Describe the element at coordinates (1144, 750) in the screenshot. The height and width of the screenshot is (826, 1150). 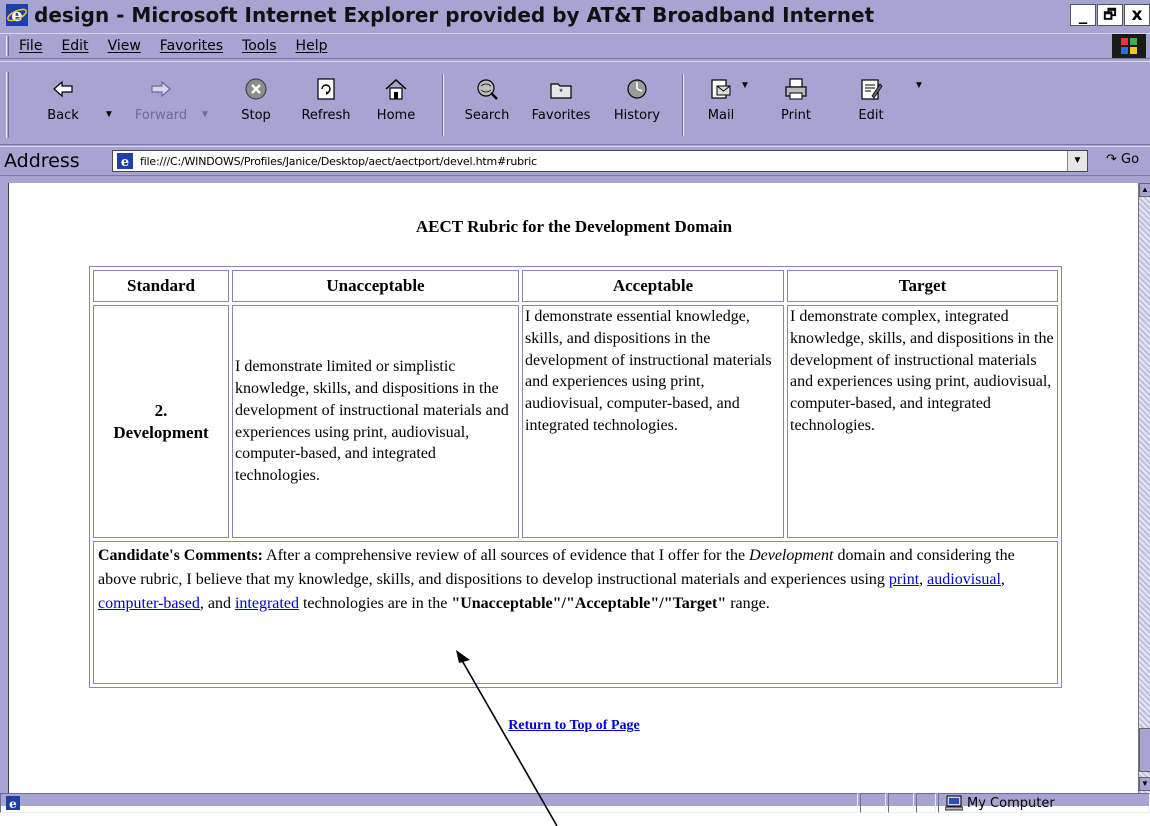
I see `scroll-thumb` at that location.